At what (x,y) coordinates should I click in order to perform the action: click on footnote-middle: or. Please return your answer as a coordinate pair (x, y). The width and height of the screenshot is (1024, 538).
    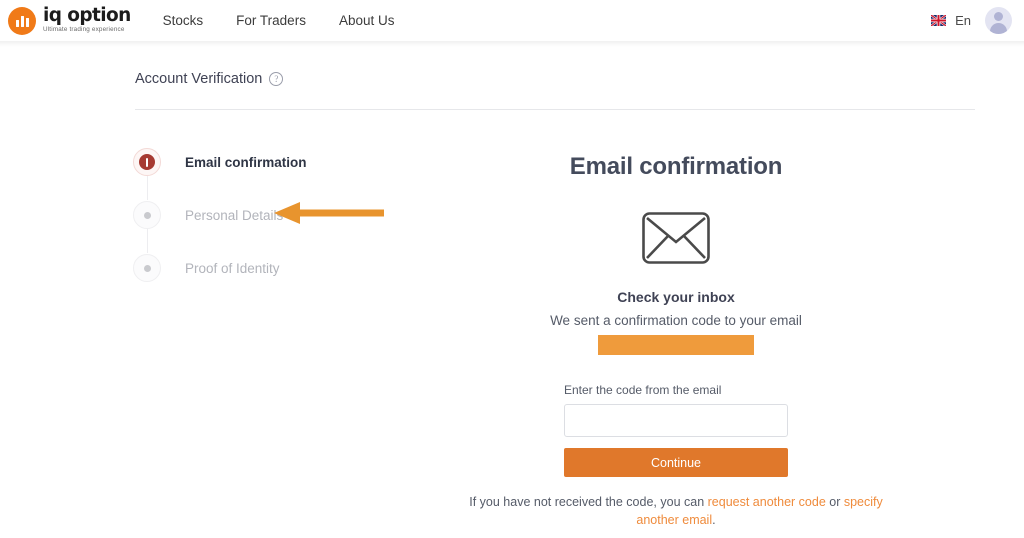
    Looking at the image, I should click on (834, 502).